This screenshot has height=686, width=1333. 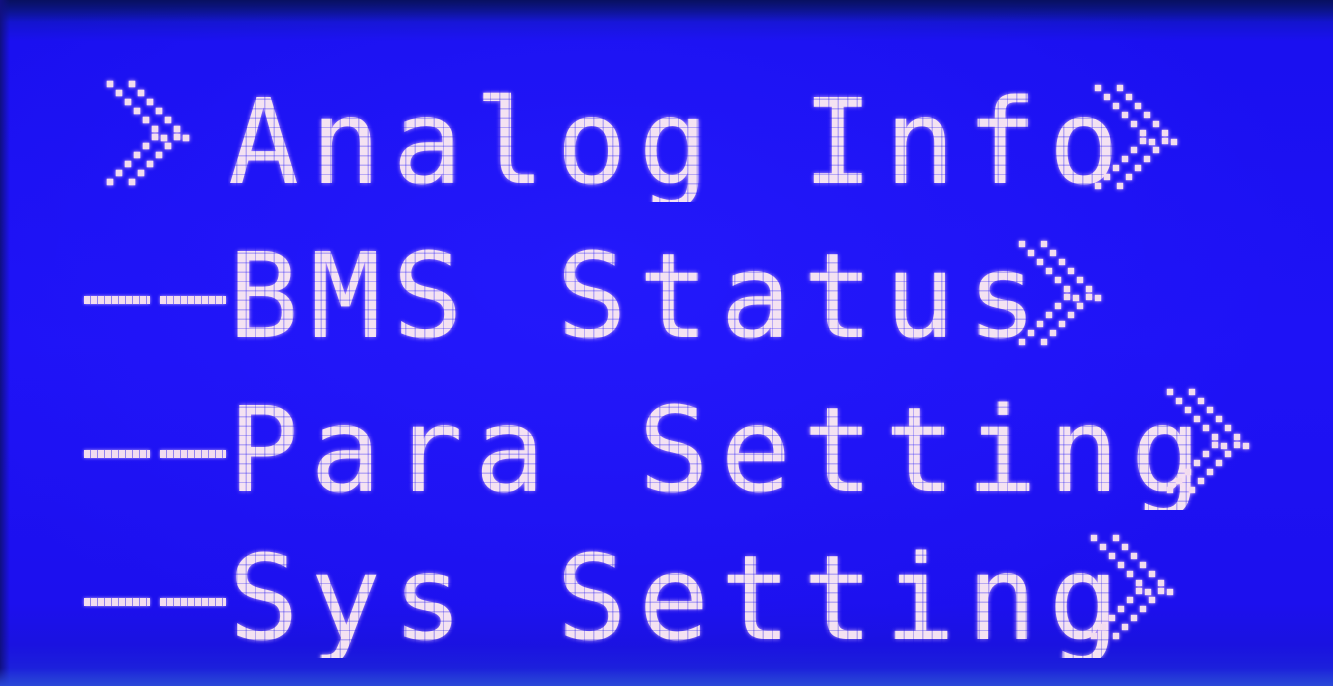 I want to click on menu-item-label: Analog Info, so click(x=679, y=142).